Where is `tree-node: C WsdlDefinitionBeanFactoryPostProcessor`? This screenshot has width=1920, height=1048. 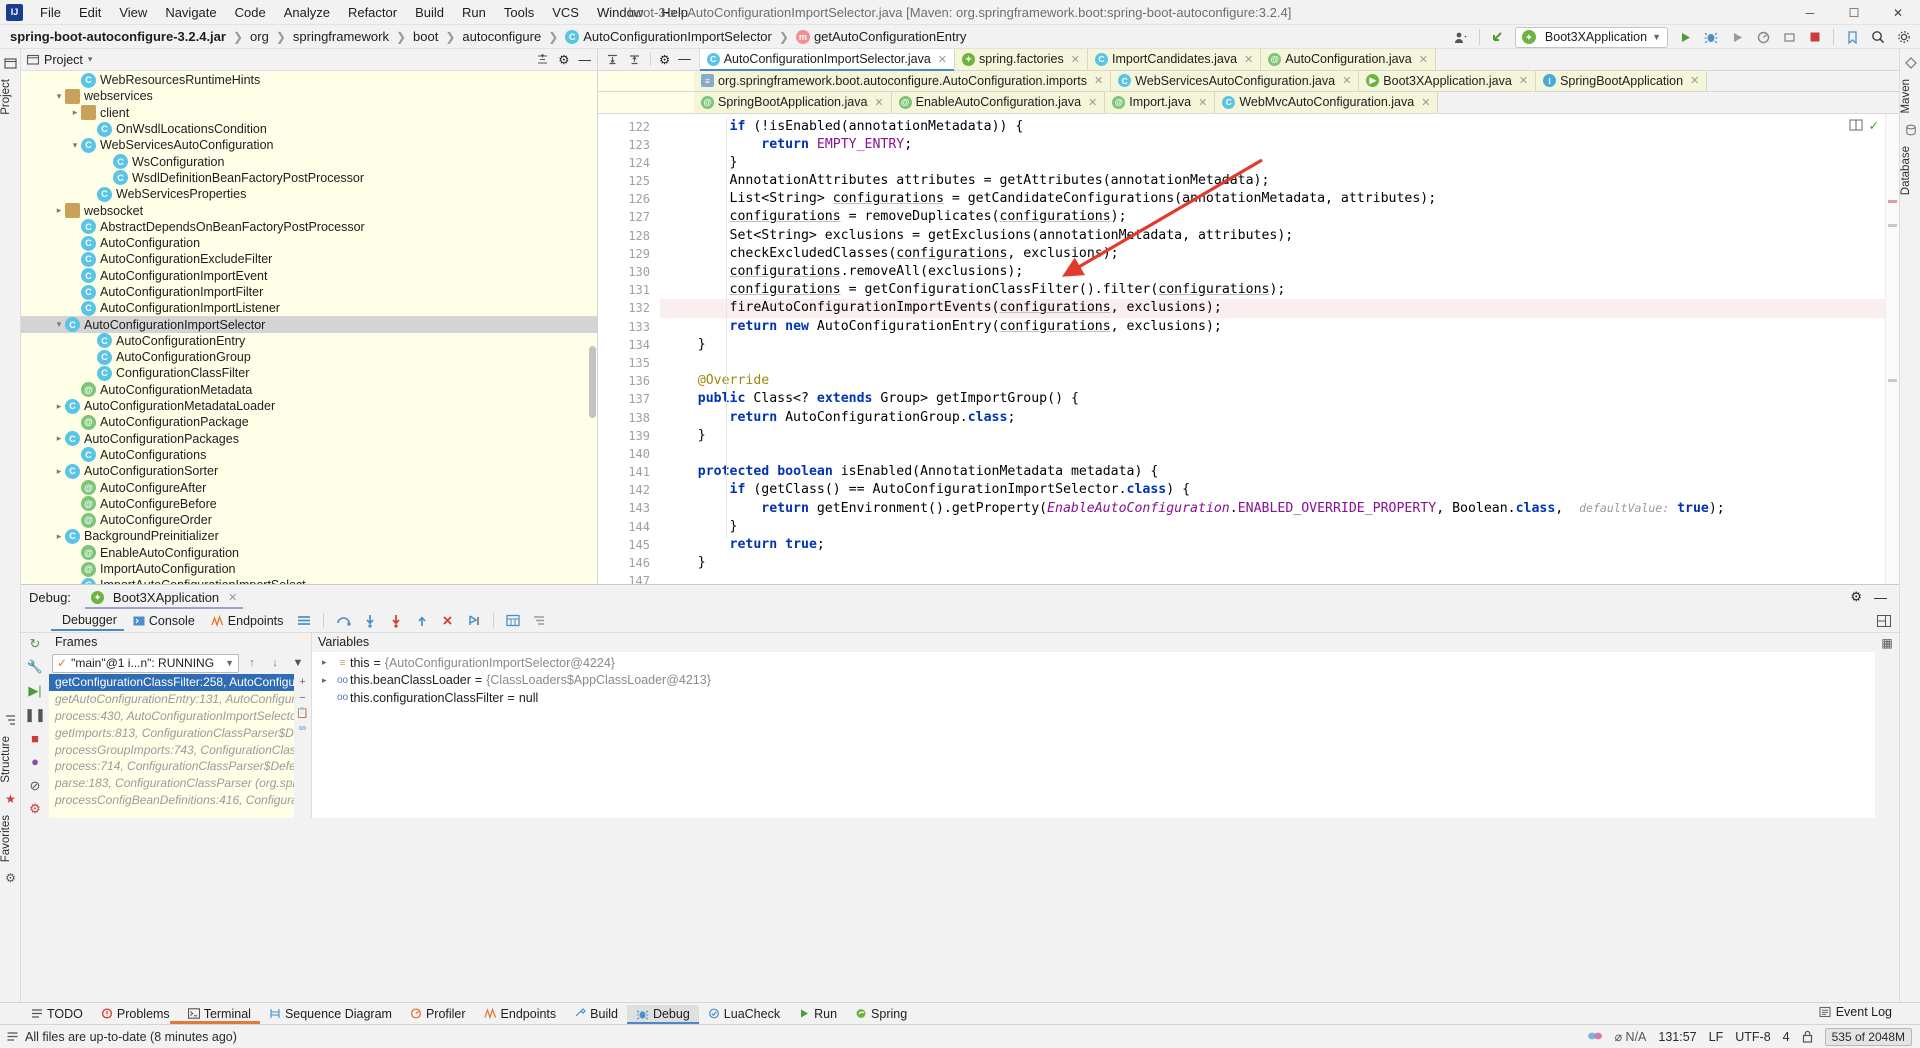 tree-node: C WsdlDefinitionBeanFactoryPostProcessor is located at coordinates (309, 178).